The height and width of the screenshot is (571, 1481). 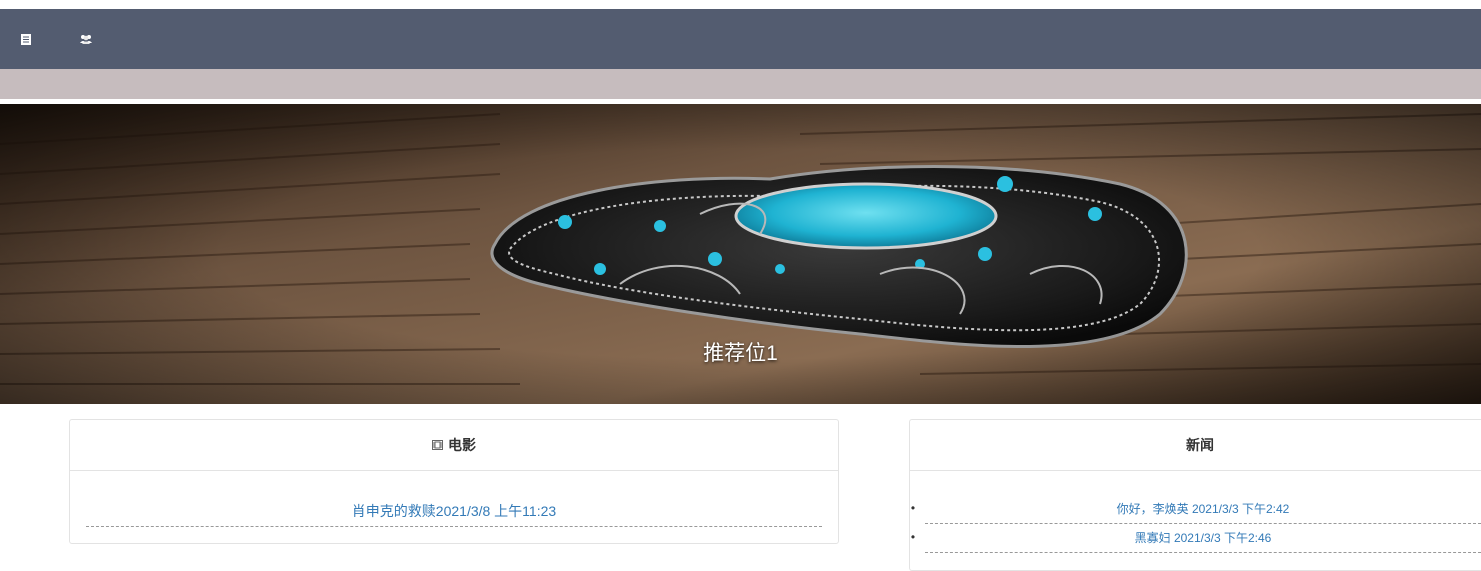 I want to click on news-item-link: 黑寡妇 2021/3/3 下午2:46, so click(x=1203, y=541).